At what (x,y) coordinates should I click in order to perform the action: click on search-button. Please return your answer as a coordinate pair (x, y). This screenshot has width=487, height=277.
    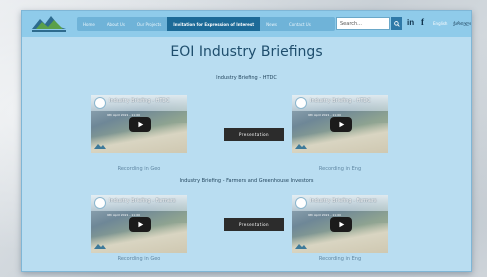
    Looking at the image, I should click on (396, 23).